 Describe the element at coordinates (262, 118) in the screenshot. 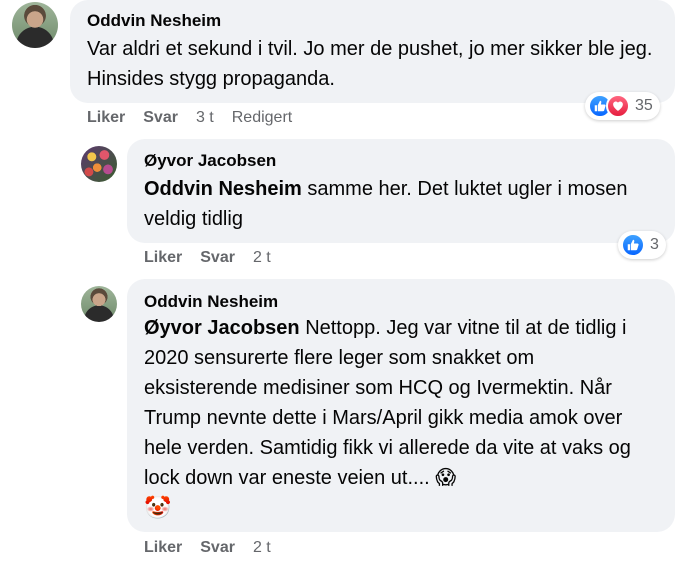

I see `edited-label: Redigert` at that location.